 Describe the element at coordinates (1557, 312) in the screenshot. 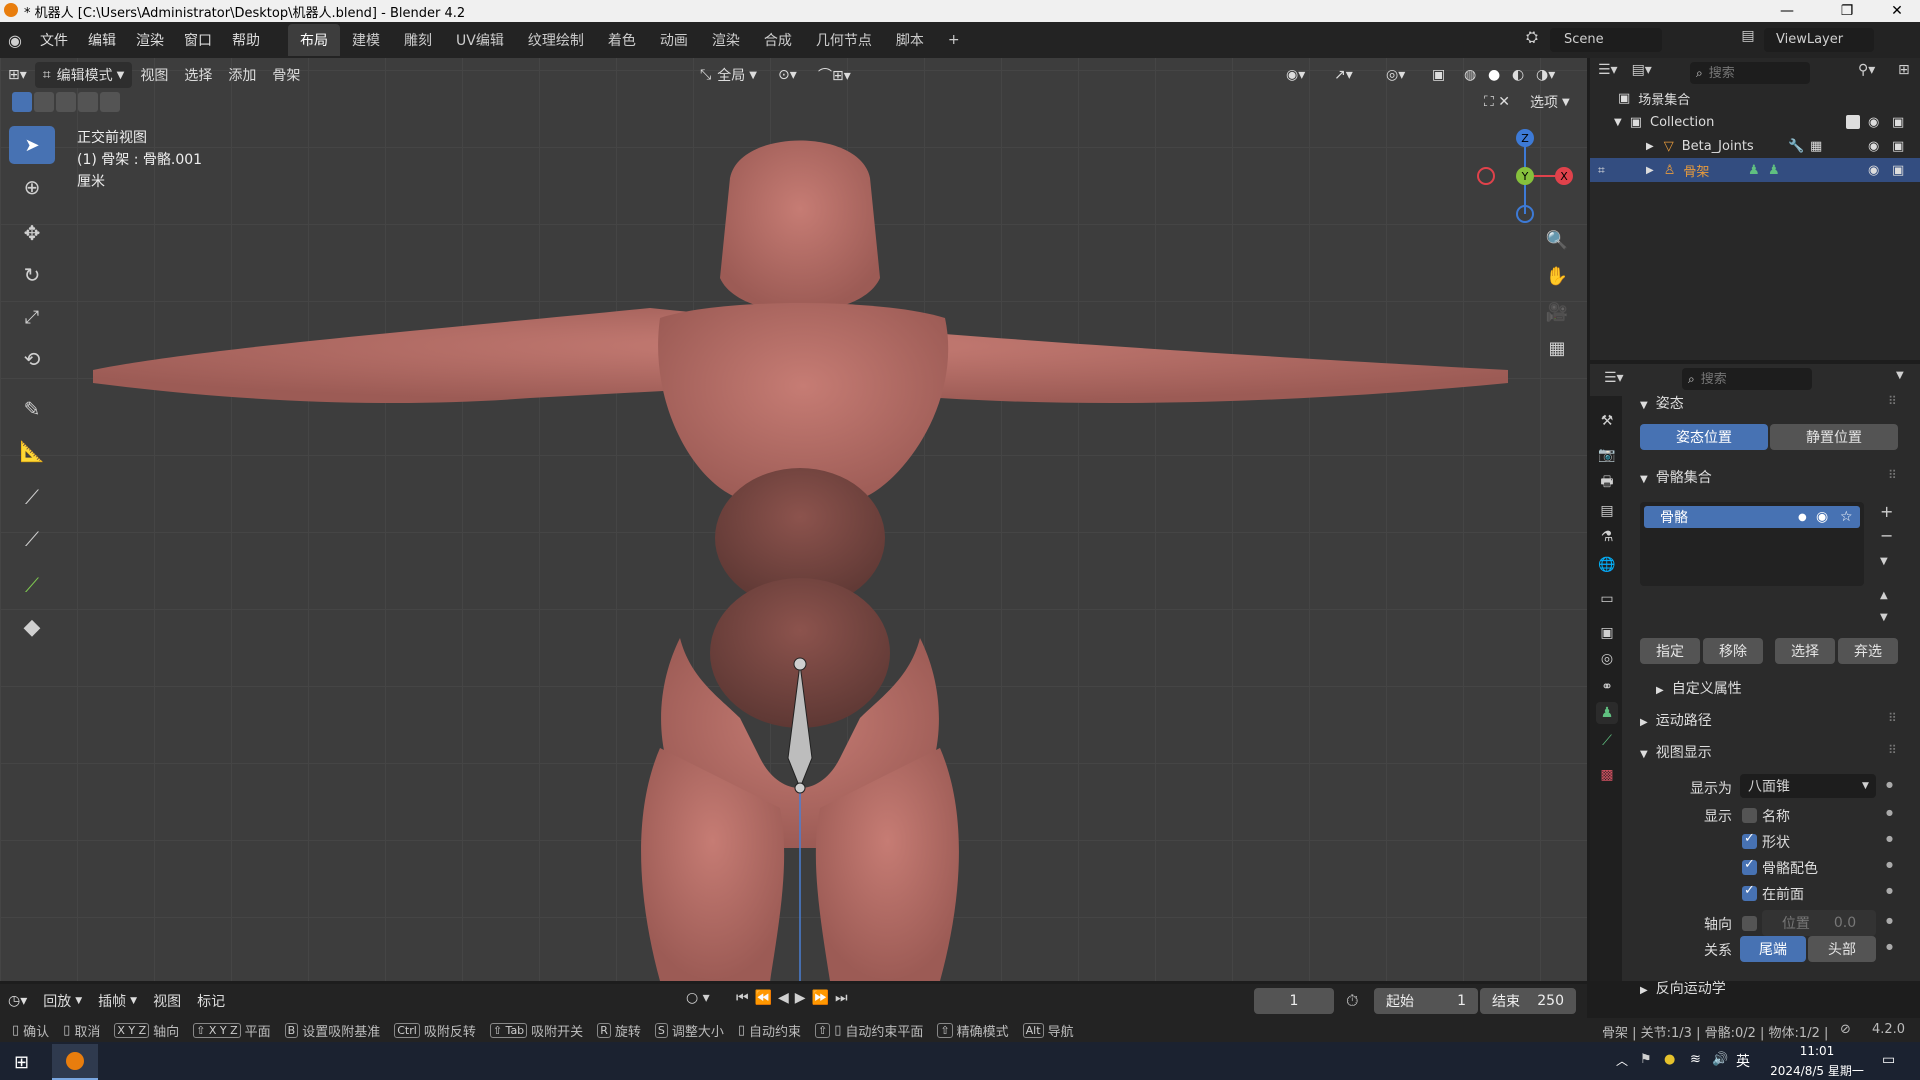

I see `camera-view-icon: 🎥` at that location.